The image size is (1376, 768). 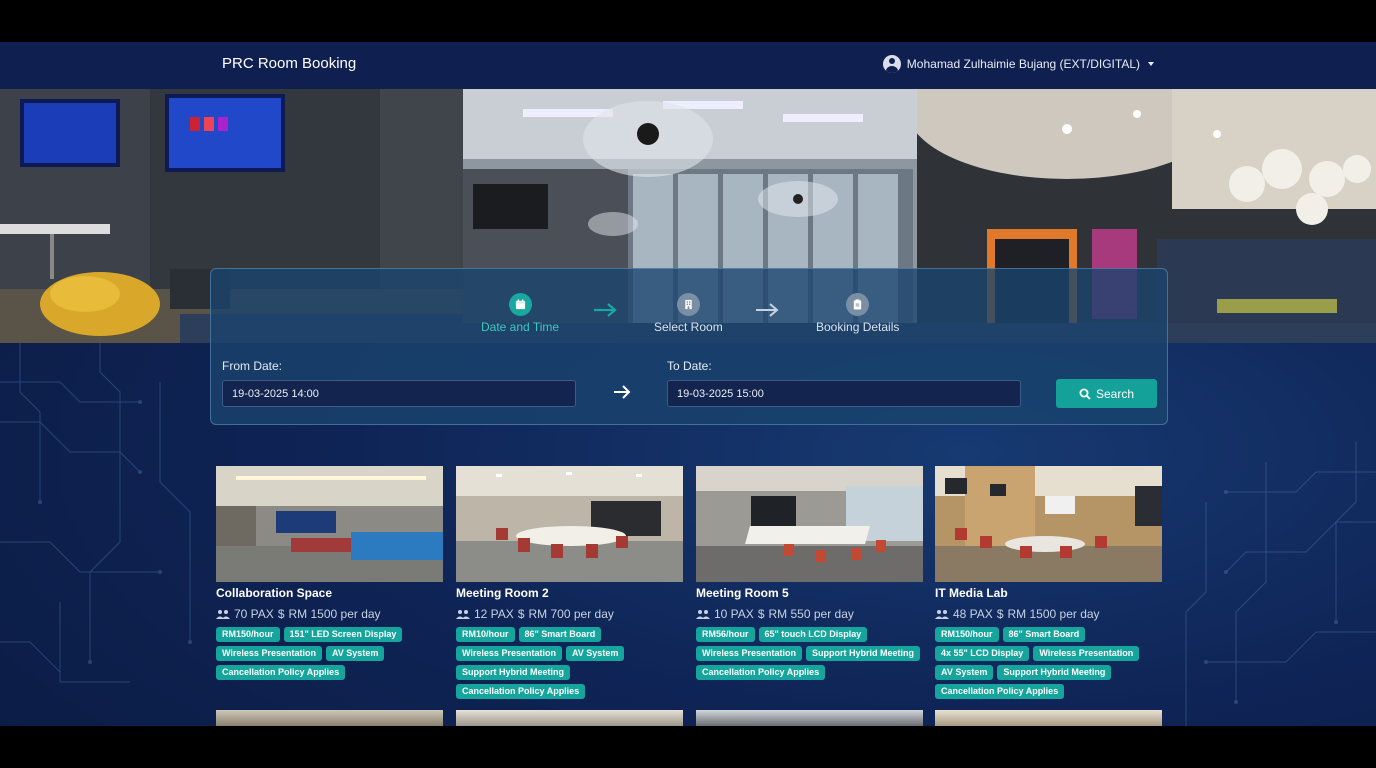 I want to click on calendar-icon, so click(x=520, y=304).